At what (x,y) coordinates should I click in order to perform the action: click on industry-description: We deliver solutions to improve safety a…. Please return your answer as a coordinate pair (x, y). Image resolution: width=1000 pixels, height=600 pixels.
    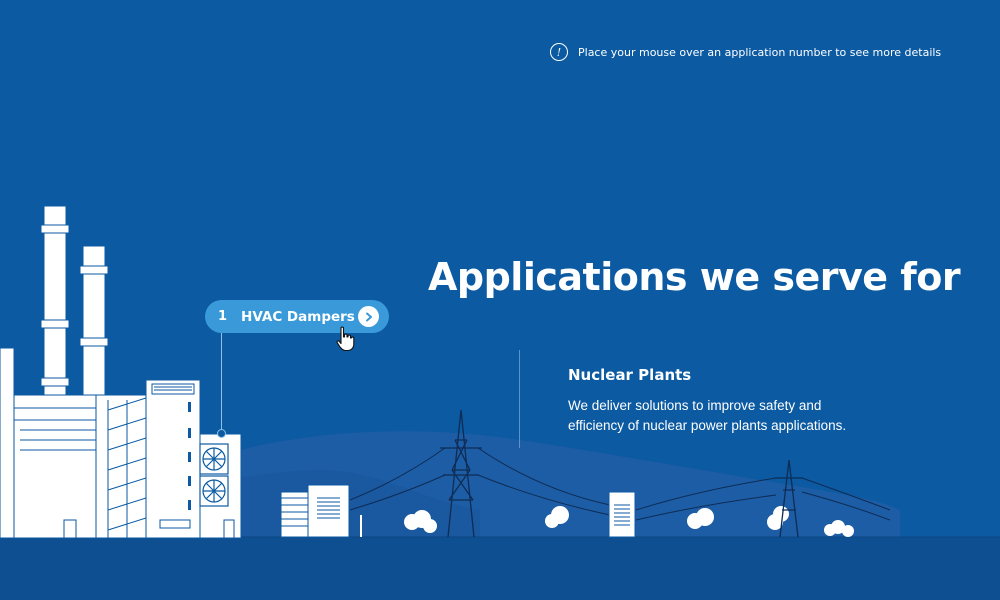
    Looking at the image, I should click on (707, 415).